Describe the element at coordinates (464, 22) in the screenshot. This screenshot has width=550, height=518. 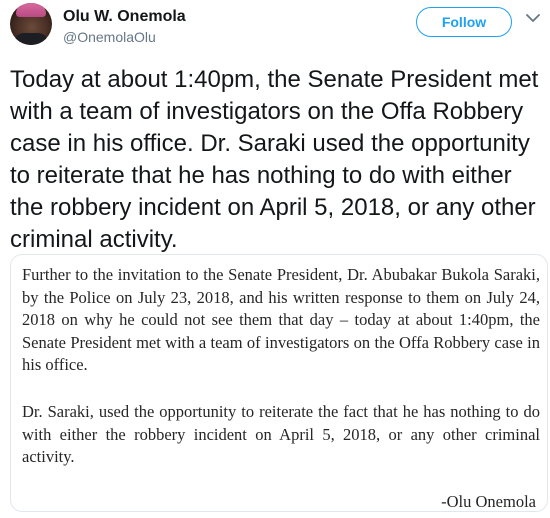
I see `follow-button: Follow` at that location.